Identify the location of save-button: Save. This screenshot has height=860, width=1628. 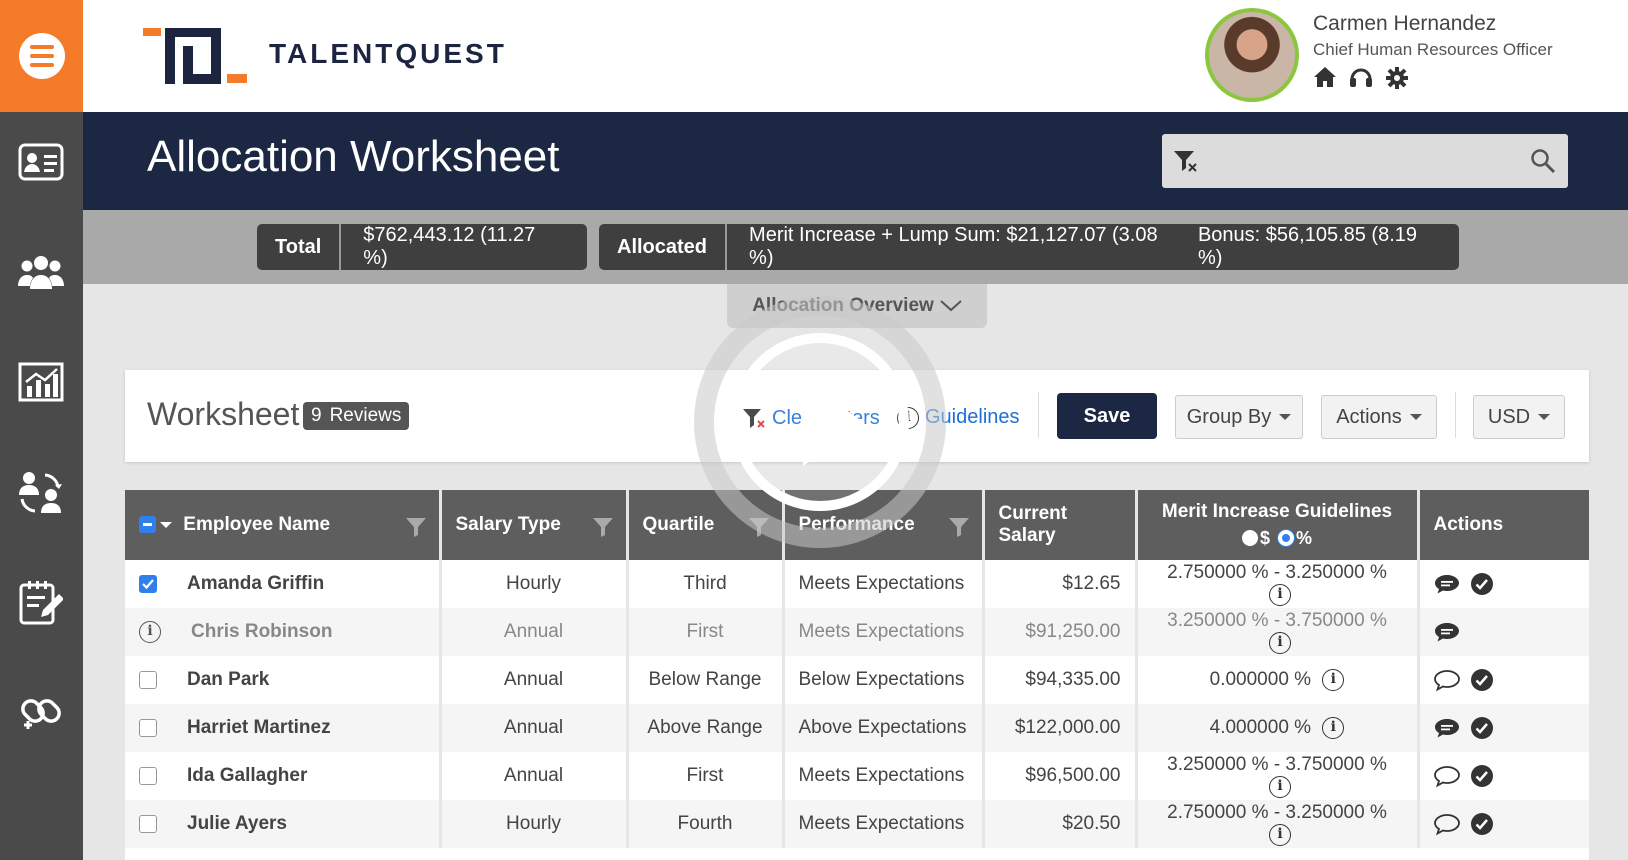
(1107, 416).